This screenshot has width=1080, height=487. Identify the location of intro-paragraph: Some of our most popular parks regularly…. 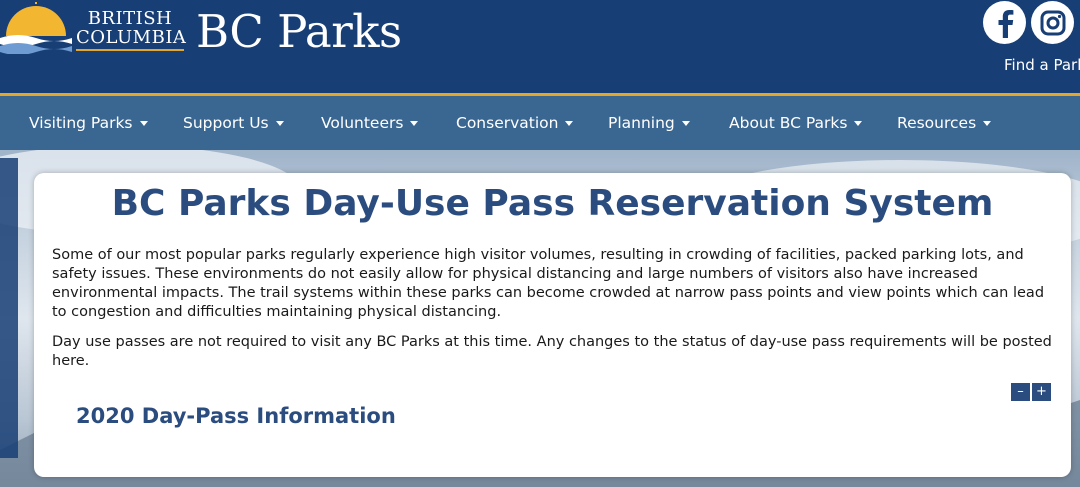
(548, 283).